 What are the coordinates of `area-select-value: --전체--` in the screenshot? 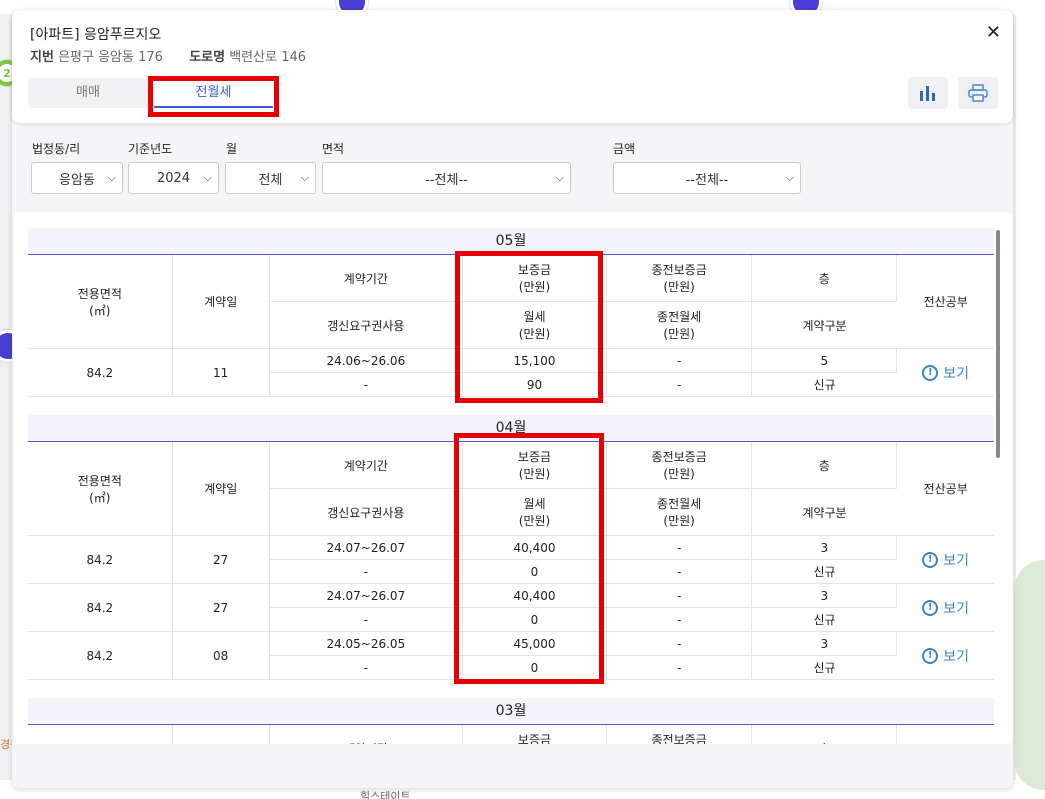 It's located at (446, 180).